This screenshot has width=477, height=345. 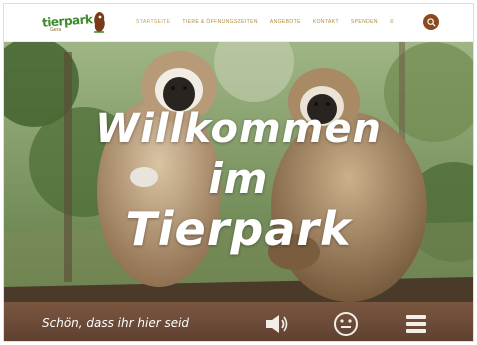 What do you see at coordinates (346, 324) in the screenshot?
I see `smiley-icon` at bounding box center [346, 324].